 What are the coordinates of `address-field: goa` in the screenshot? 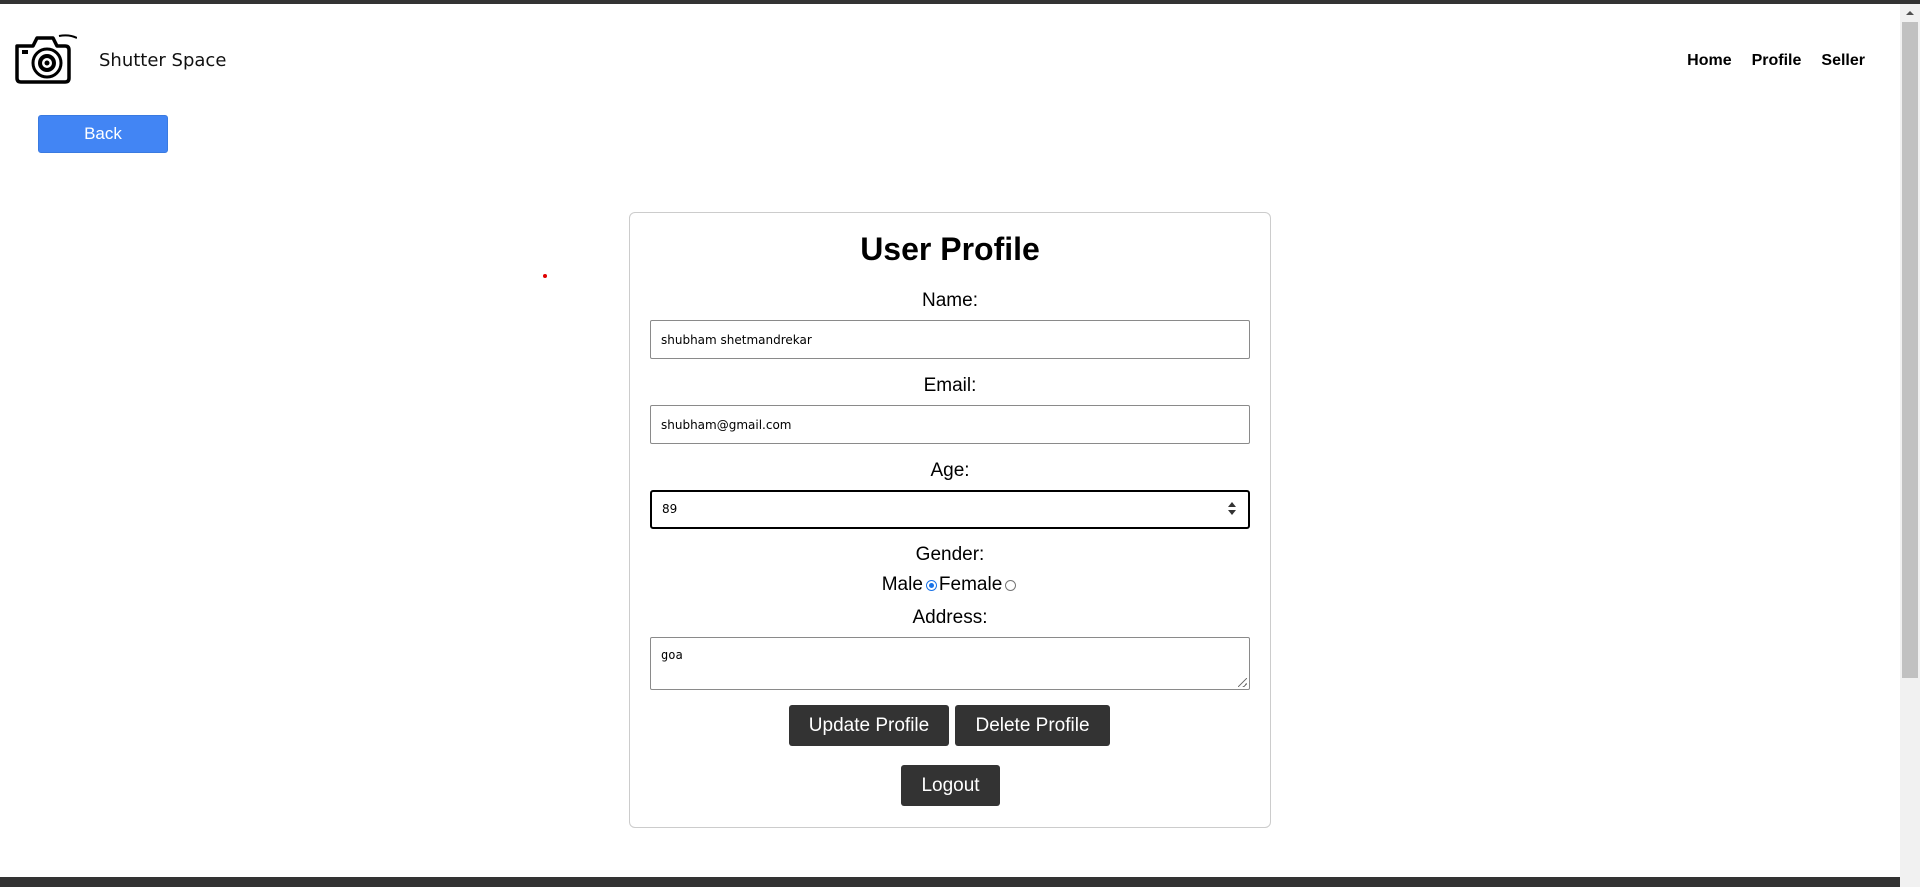 It's located at (950, 663).